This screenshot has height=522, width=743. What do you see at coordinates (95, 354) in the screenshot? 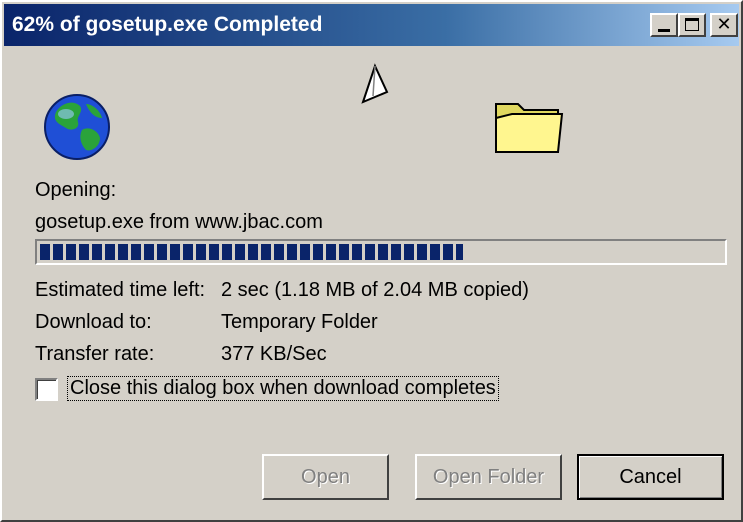
I see `transfer-rate-label: Transfer rate:` at bounding box center [95, 354].